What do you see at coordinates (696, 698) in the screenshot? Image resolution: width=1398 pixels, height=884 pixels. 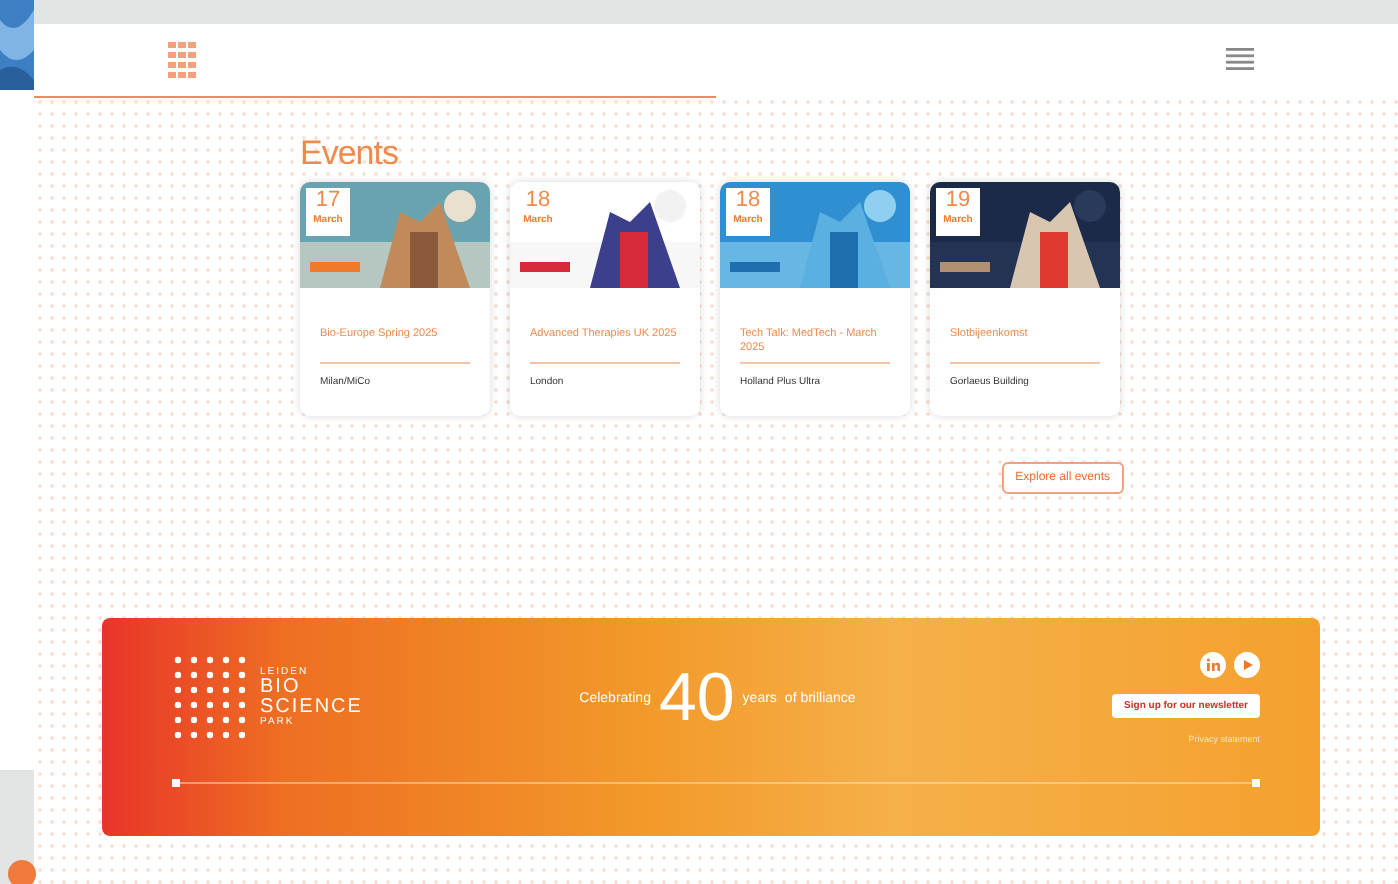 I see `anniversary-number: 40` at bounding box center [696, 698].